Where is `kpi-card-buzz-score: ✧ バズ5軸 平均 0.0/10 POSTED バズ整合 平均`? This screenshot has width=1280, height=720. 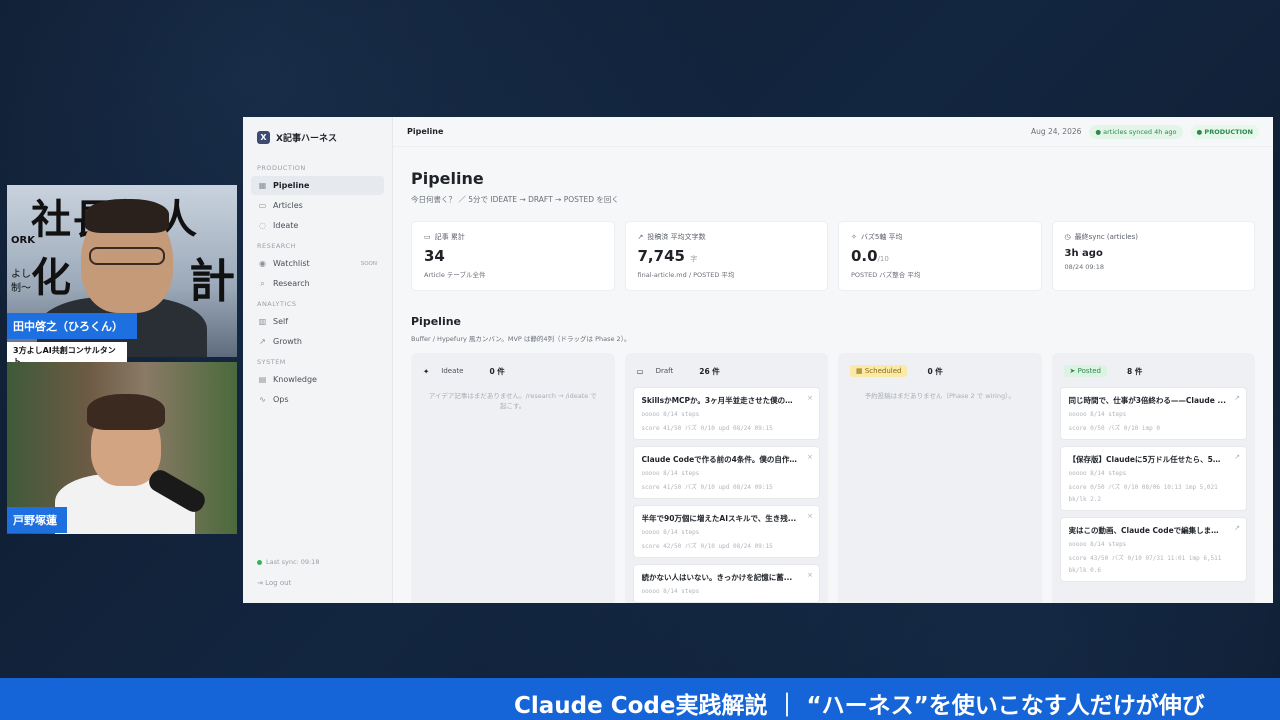 kpi-card-buzz-score: ✧ バズ5軸 平均 0.0/10 POSTED バズ整合 平均 is located at coordinates (940, 256).